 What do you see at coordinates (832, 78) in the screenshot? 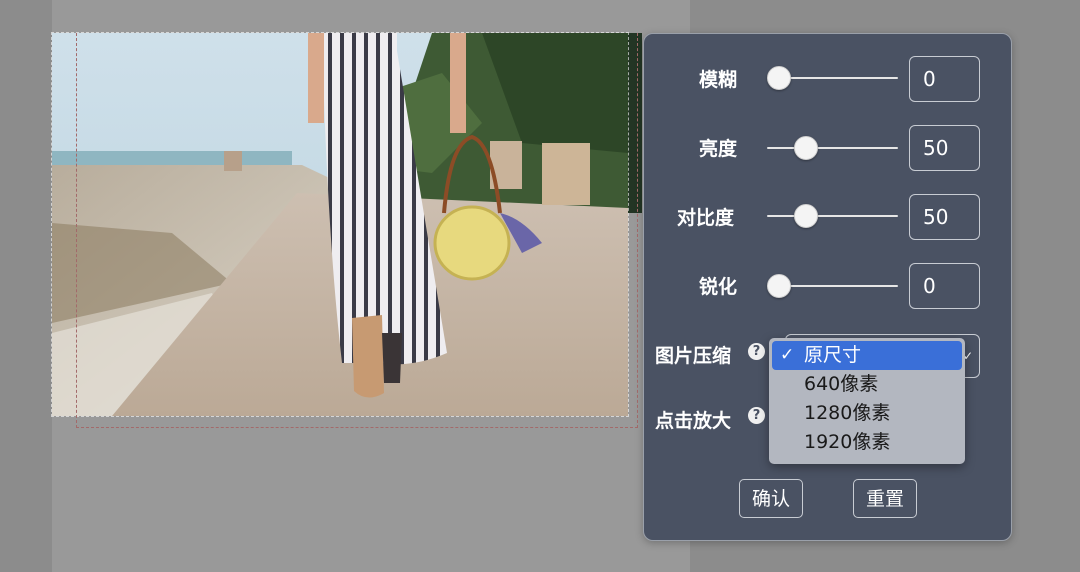
I see `blur-slider` at bounding box center [832, 78].